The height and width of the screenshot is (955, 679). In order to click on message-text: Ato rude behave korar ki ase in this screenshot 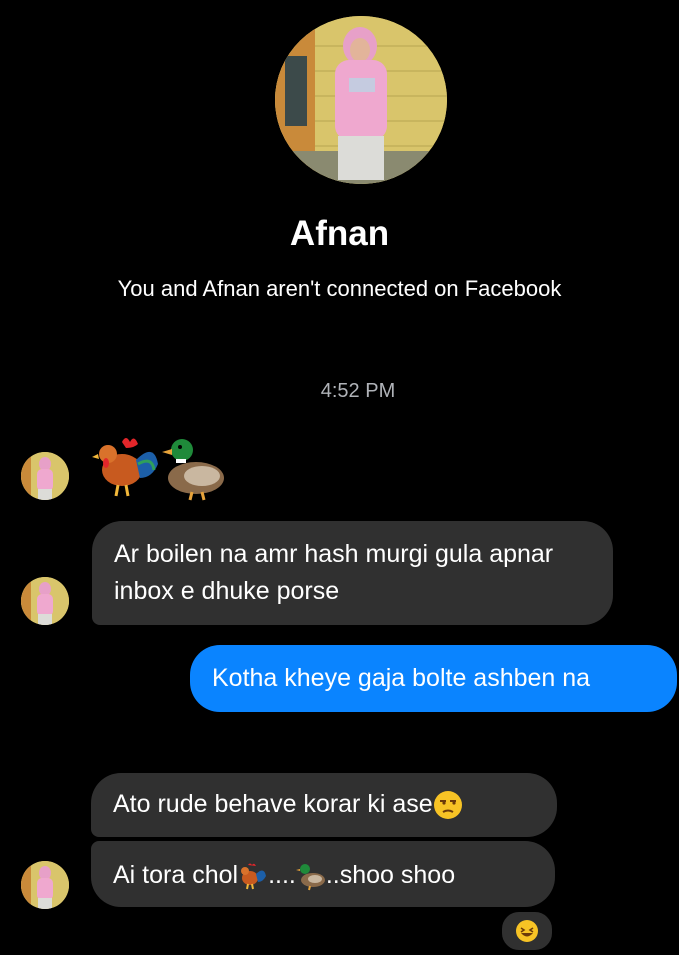, I will do `click(273, 804)`.